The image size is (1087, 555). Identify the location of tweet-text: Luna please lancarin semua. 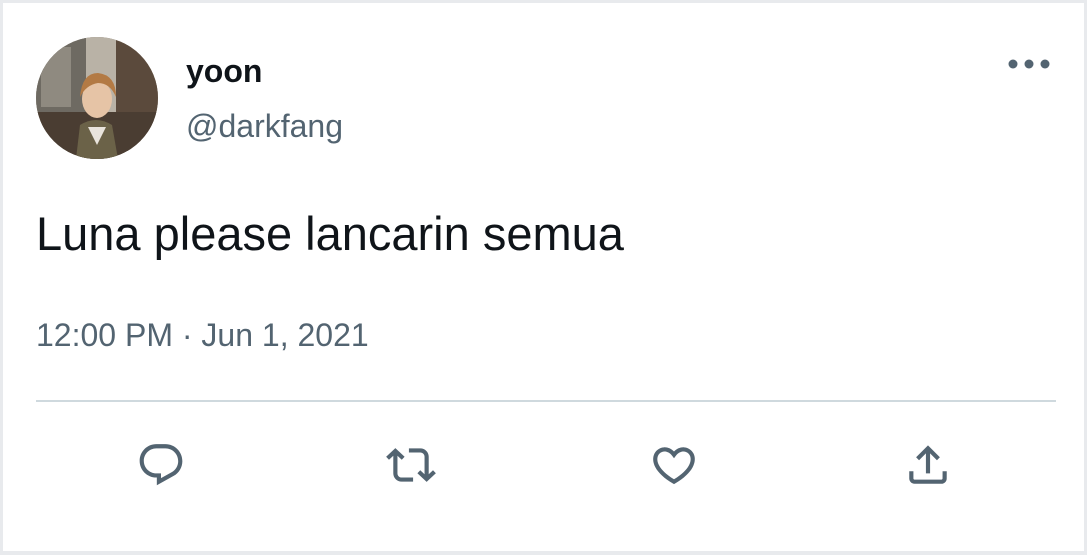
(330, 233).